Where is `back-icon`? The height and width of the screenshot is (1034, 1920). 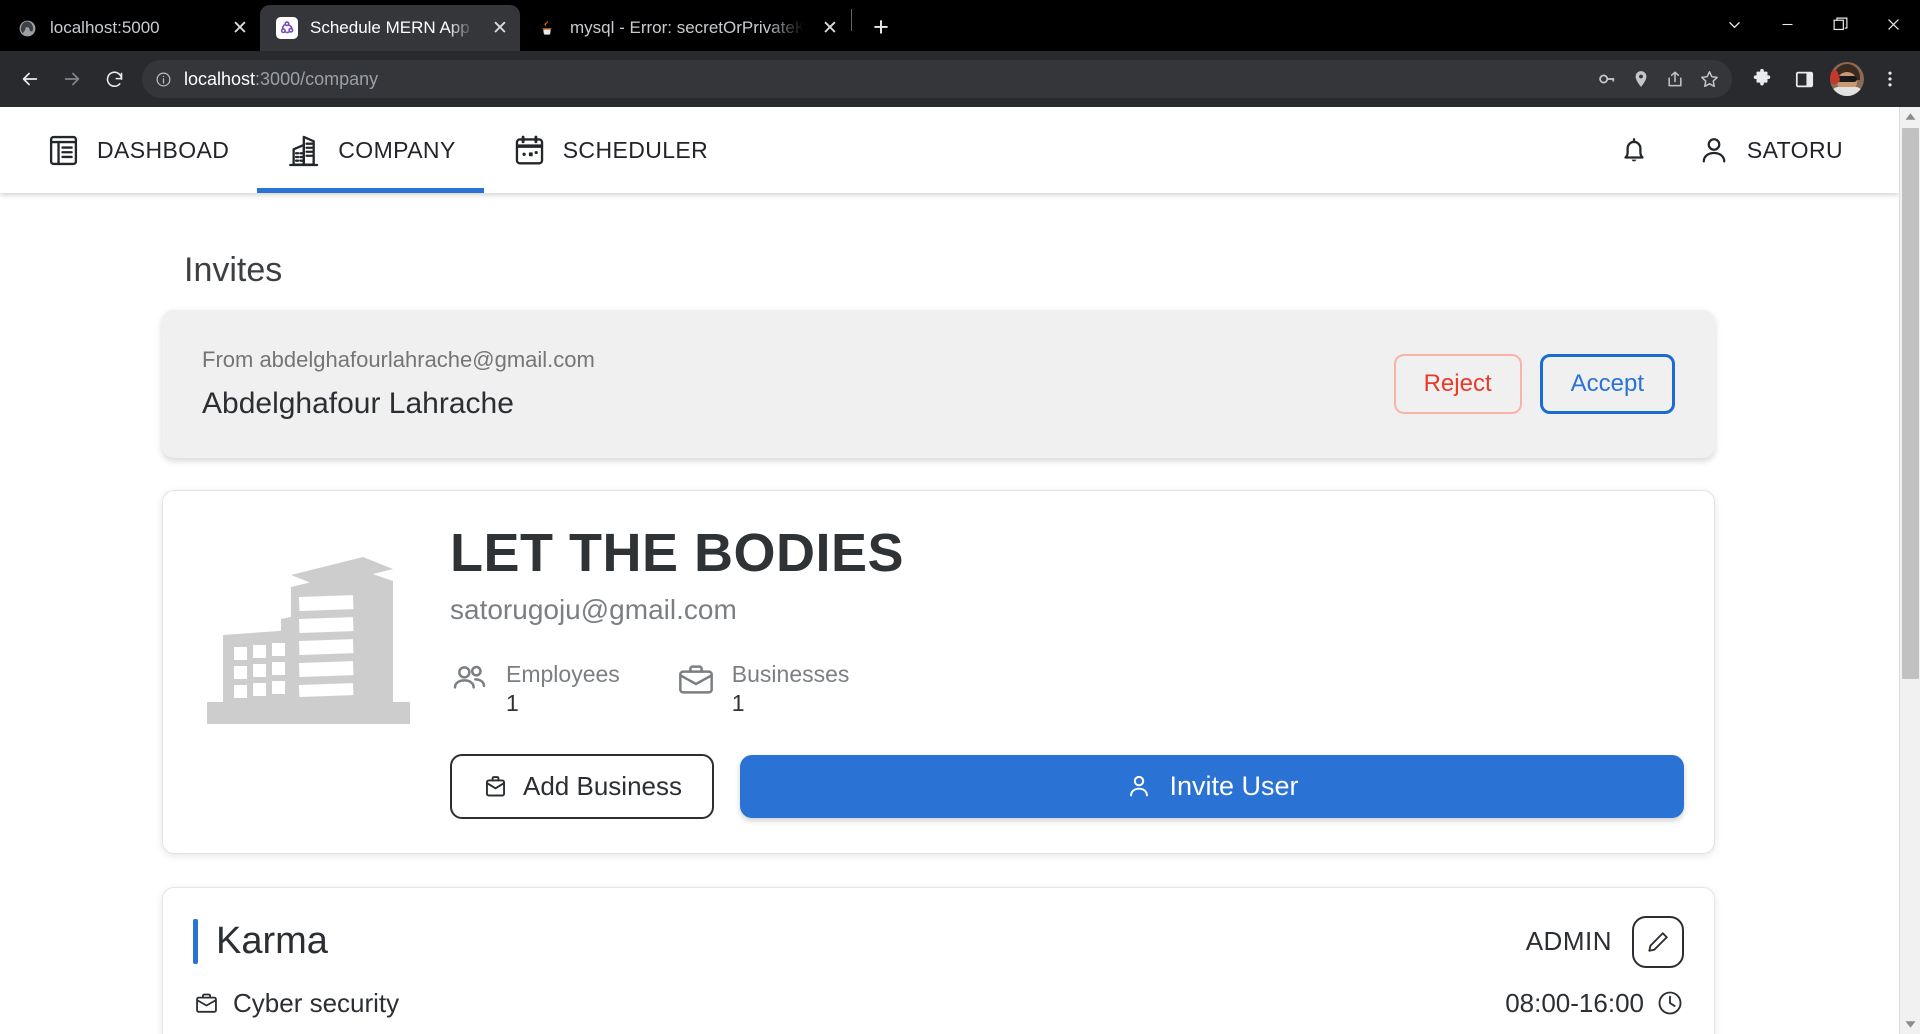
back-icon is located at coordinates (30, 79).